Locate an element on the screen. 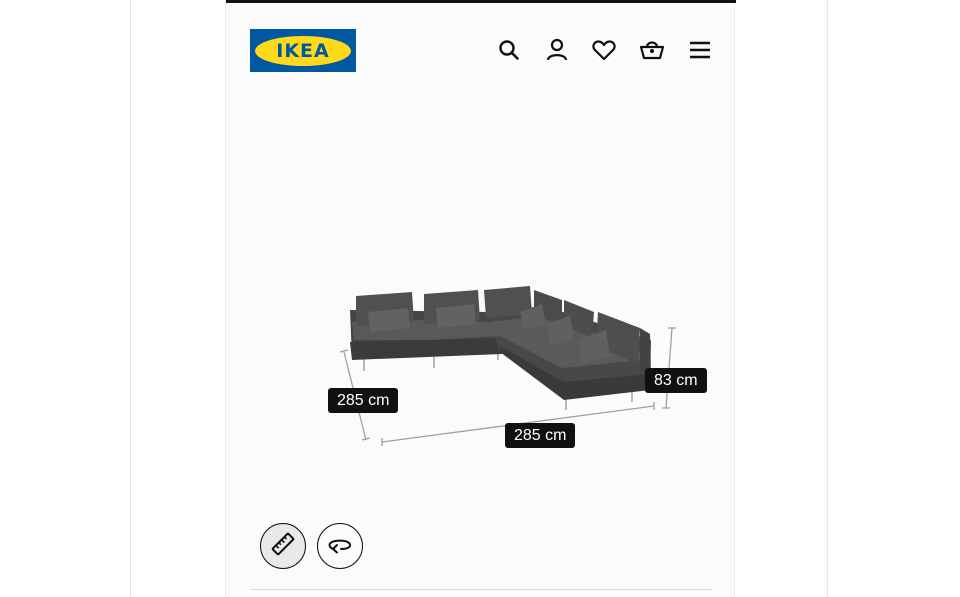 The height and width of the screenshot is (597, 960). logo-text: IKEA is located at coordinates (303, 50).